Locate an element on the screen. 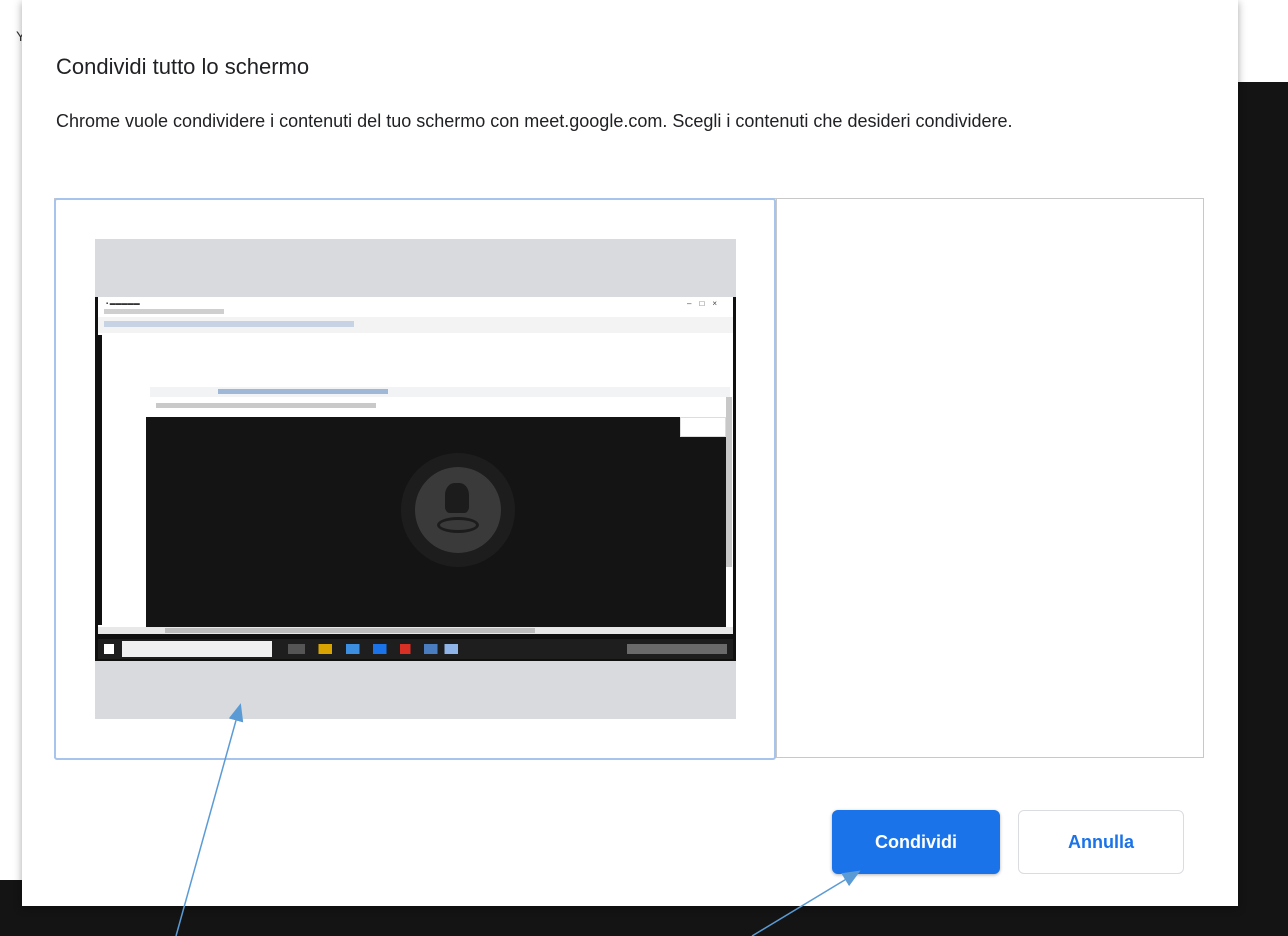 The image size is (1288, 936). background-dark-area is located at coordinates (1263, 509).